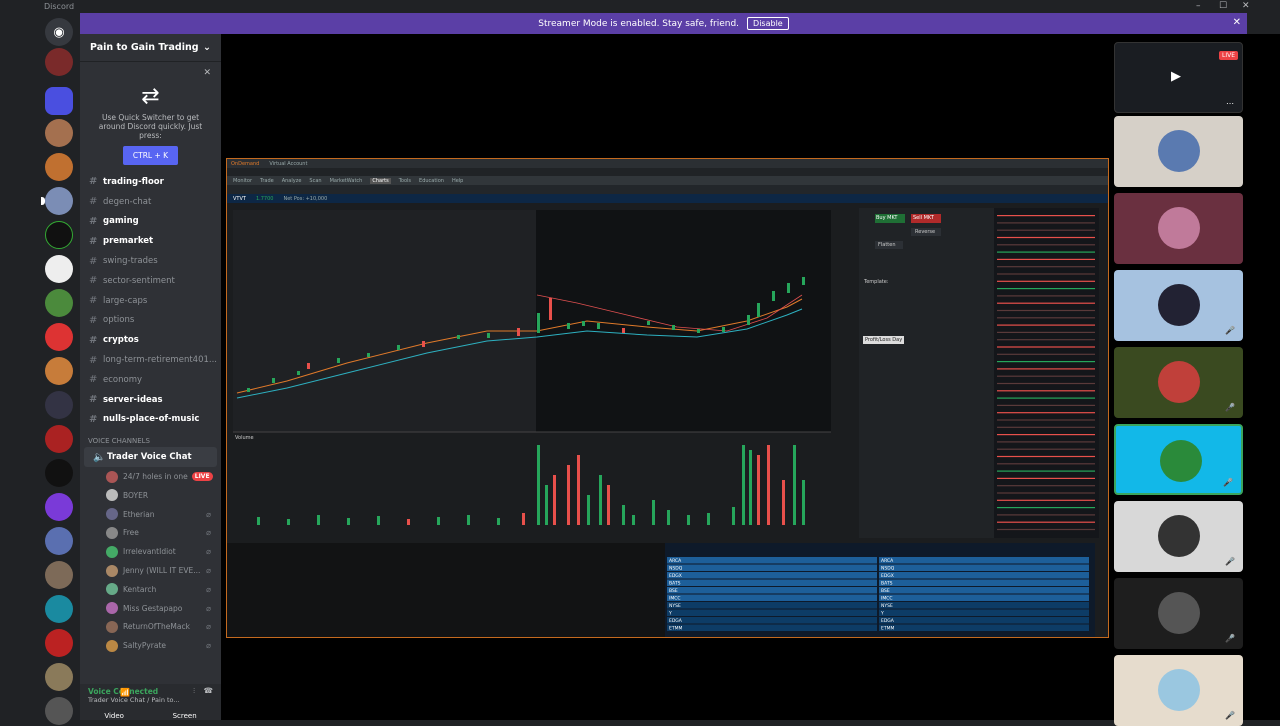 This screenshot has width=1280, height=726. I want to click on channel-item: # options, so click(150, 321).